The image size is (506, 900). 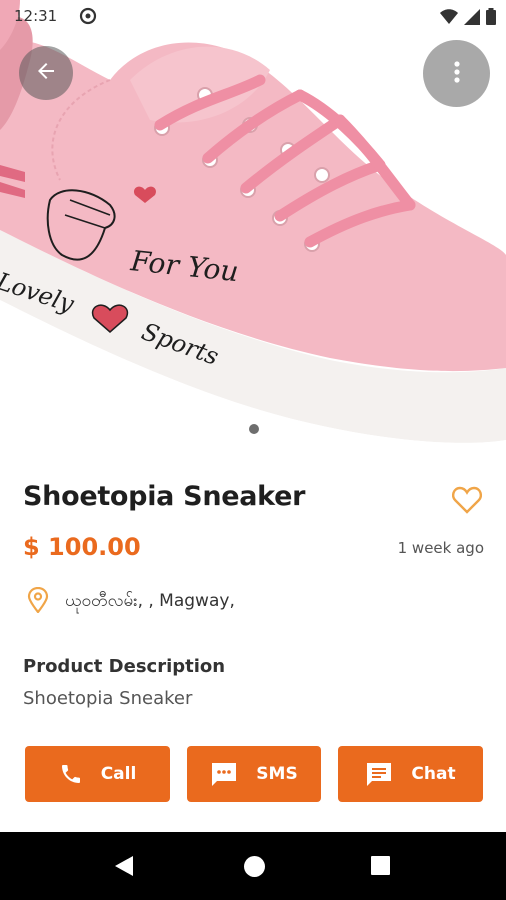 I want to click on phone-icon, so click(x=71, y=774).